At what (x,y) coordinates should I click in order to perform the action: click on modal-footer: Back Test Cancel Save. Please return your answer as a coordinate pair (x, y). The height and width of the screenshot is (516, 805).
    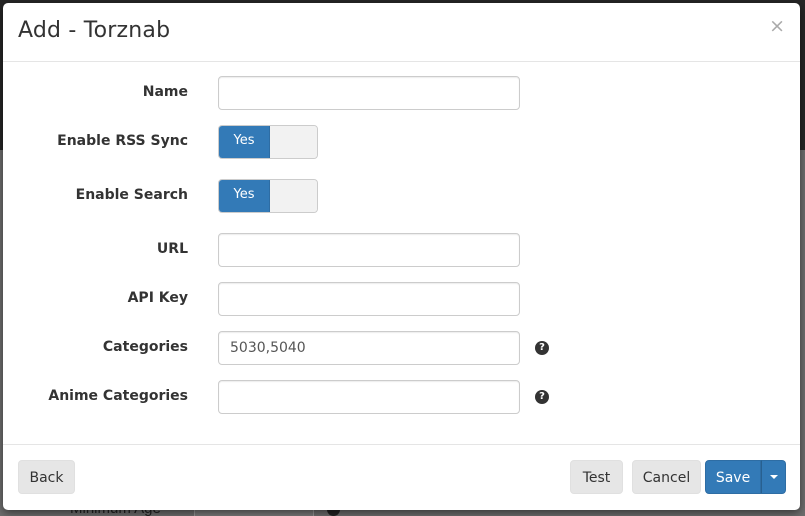
    Looking at the image, I should click on (401, 477).